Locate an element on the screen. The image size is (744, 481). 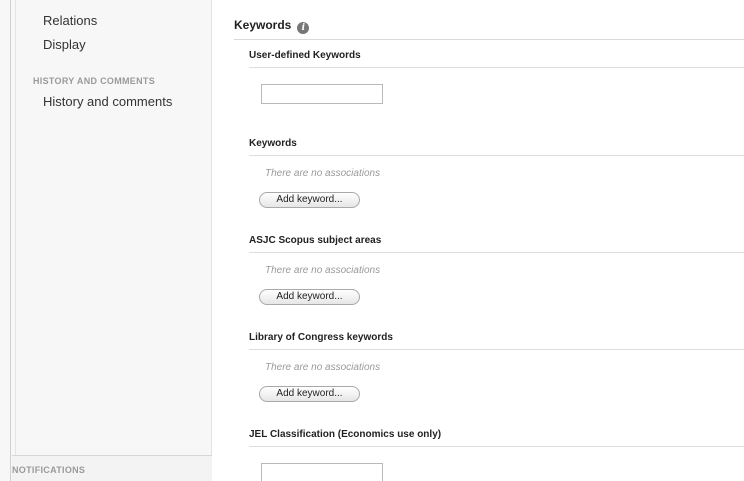
notifications-bar: NOTIFICATIONS is located at coordinates (112, 468).